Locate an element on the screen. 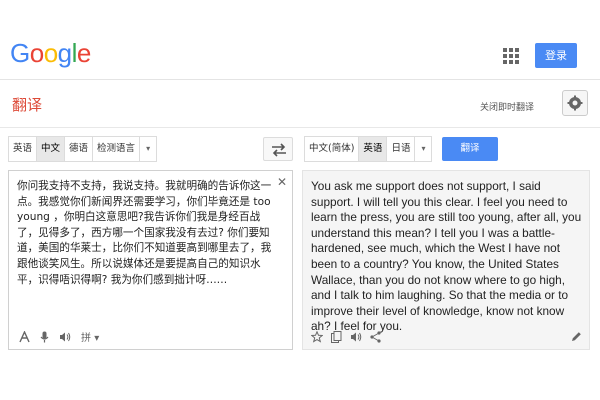 This screenshot has height=400, width=600. input-tools-button: 拼 ▾ is located at coordinates (90, 339).